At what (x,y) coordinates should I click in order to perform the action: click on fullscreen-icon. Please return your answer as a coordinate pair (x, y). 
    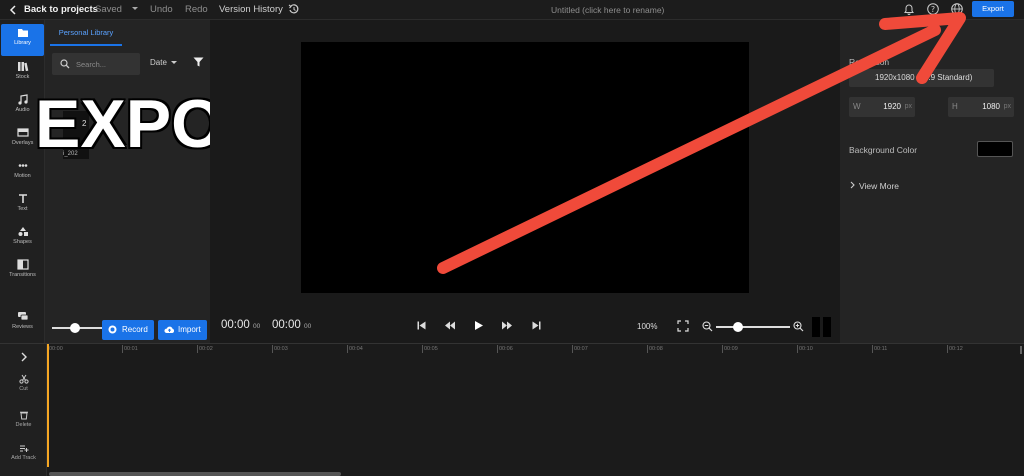
    Looking at the image, I should click on (683, 326).